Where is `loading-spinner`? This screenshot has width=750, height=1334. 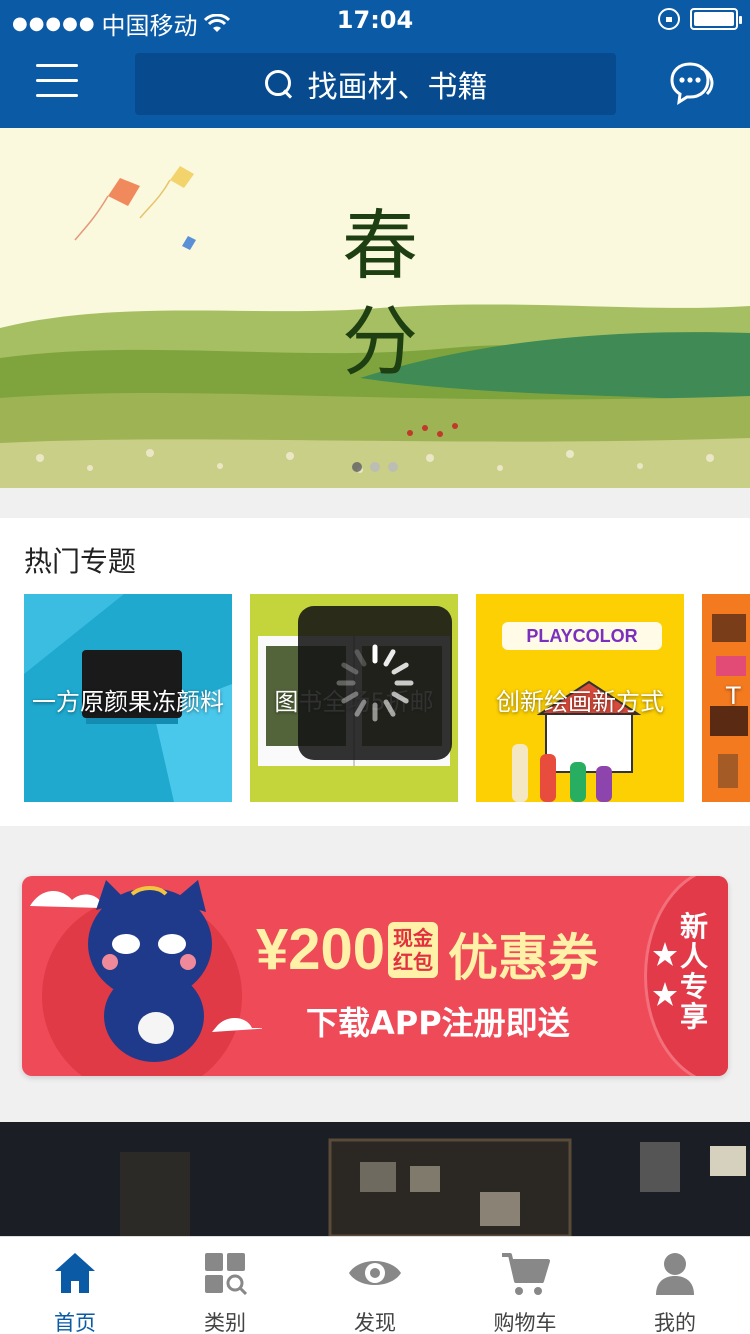
loading-spinner is located at coordinates (375, 683).